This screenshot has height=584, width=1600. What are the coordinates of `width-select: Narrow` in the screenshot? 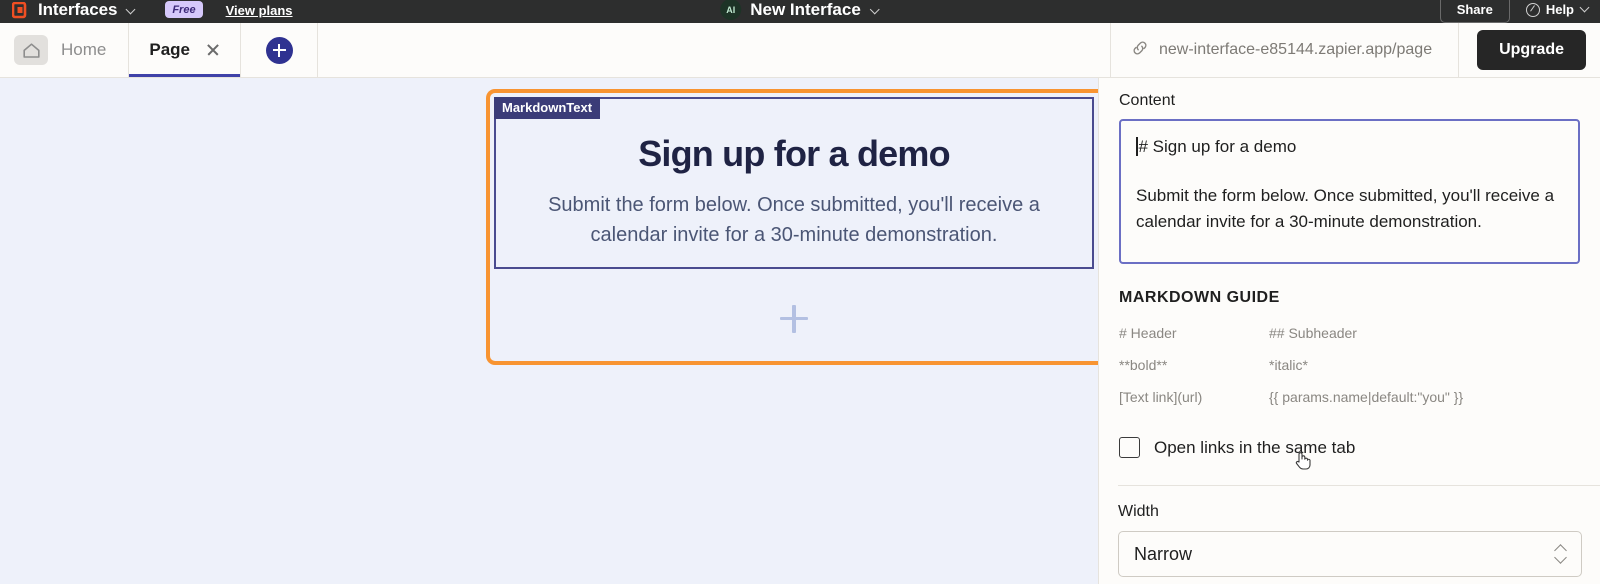 It's located at (1350, 554).